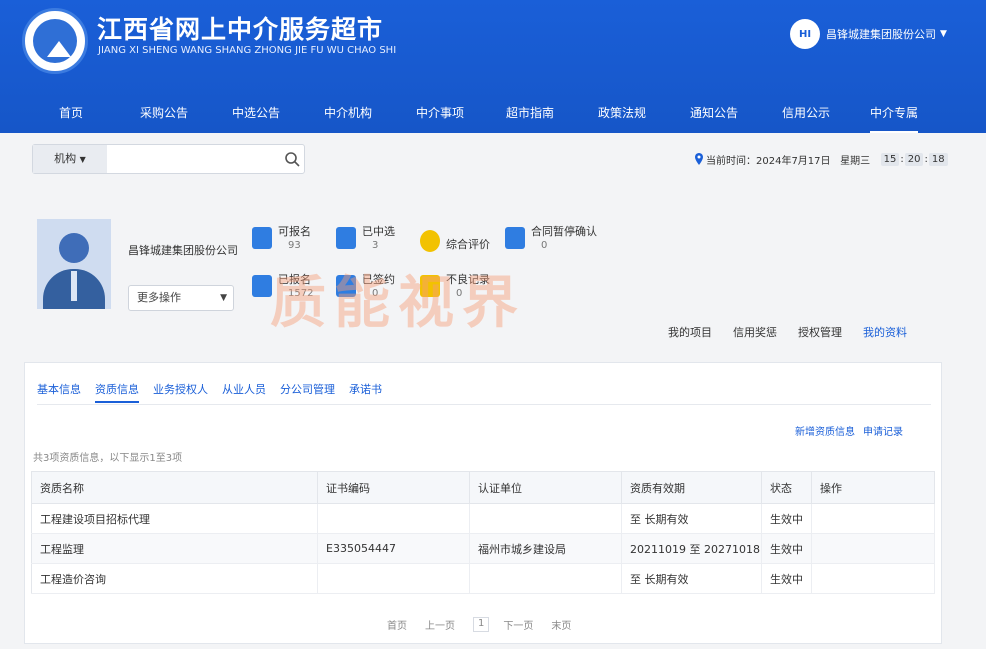 The width and height of the screenshot is (986, 649). What do you see at coordinates (281, 240) in the screenshot?
I see `stat-can-apply: 可报名 93` at bounding box center [281, 240].